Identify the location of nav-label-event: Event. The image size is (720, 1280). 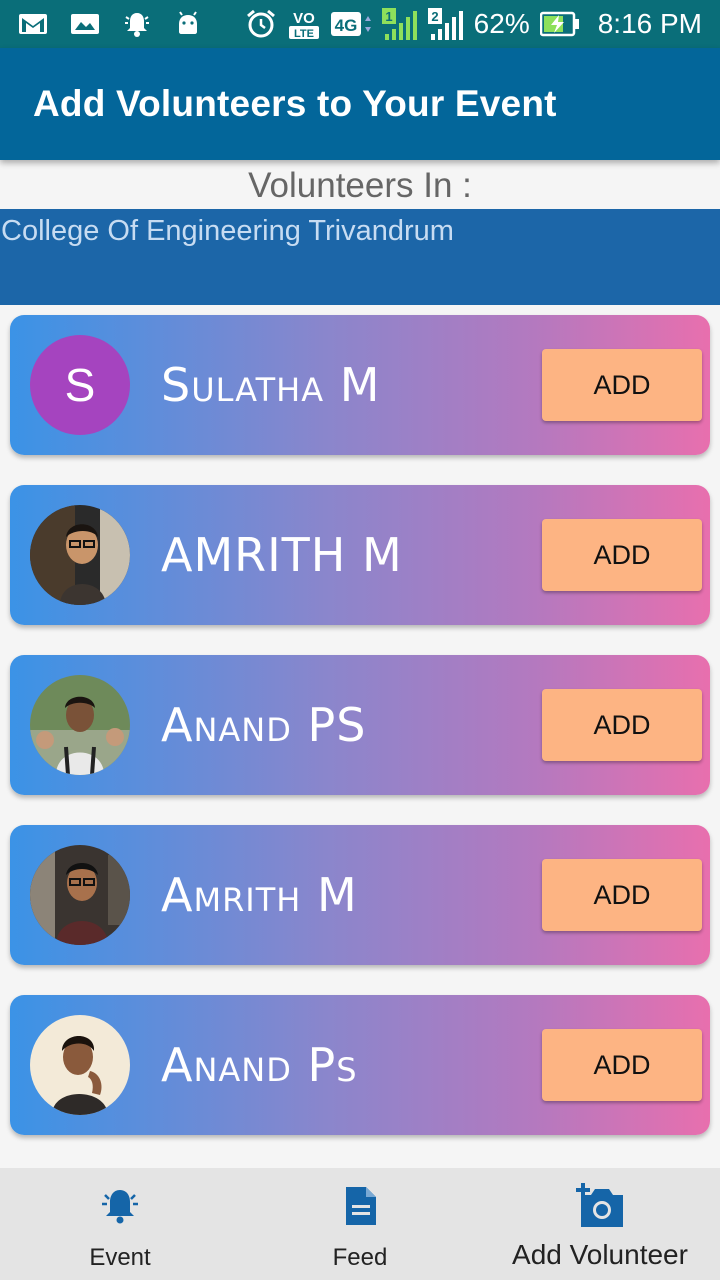
(120, 1257).